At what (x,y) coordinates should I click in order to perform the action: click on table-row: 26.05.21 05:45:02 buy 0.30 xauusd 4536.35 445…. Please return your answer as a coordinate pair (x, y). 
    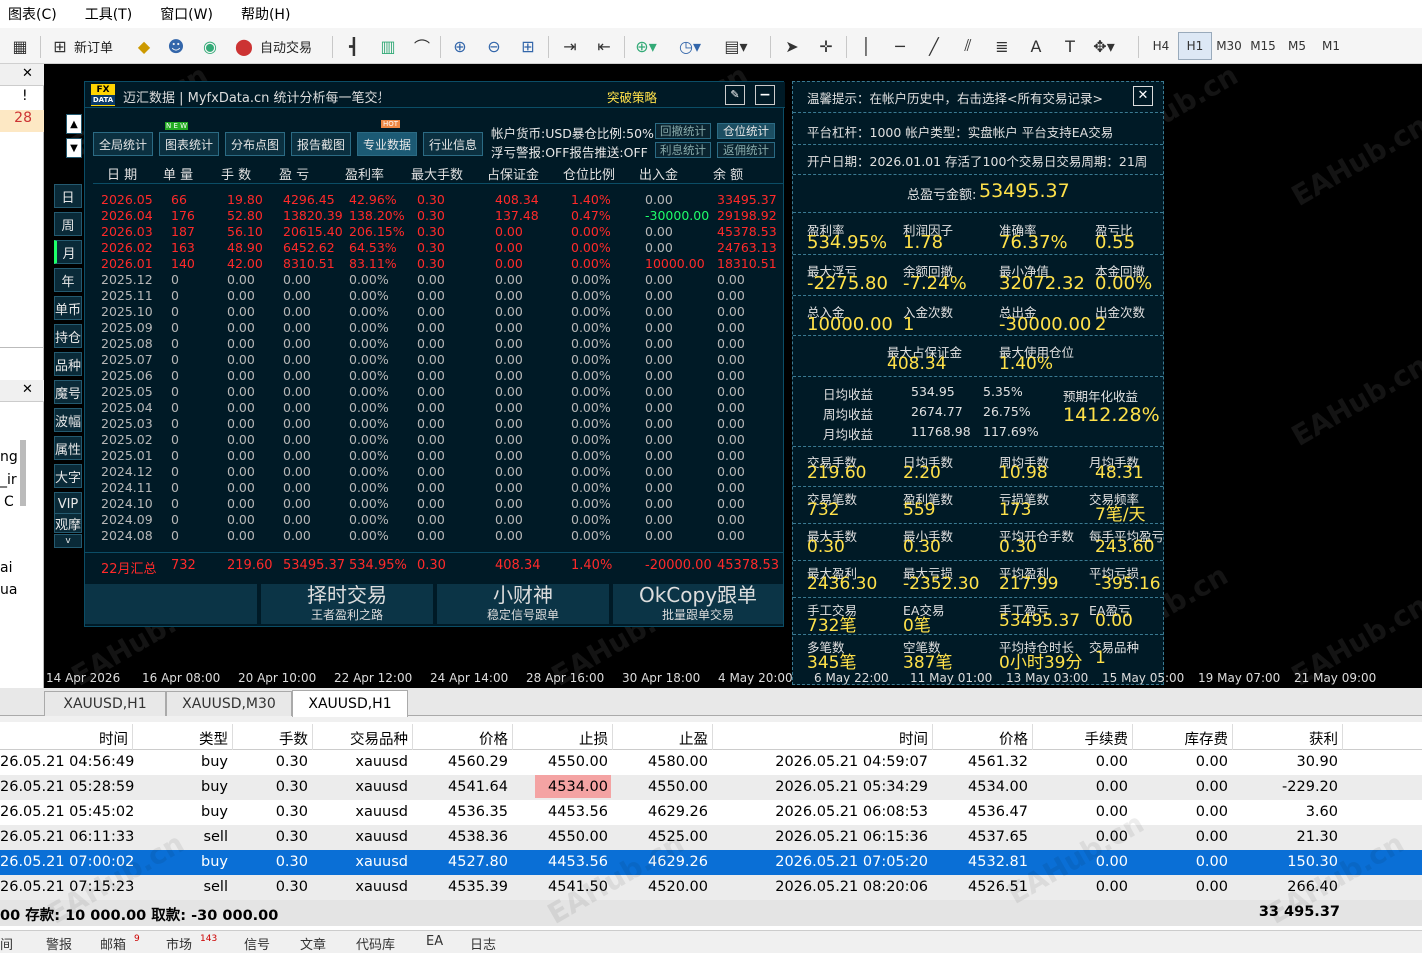
    Looking at the image, I should click on (711, 812).